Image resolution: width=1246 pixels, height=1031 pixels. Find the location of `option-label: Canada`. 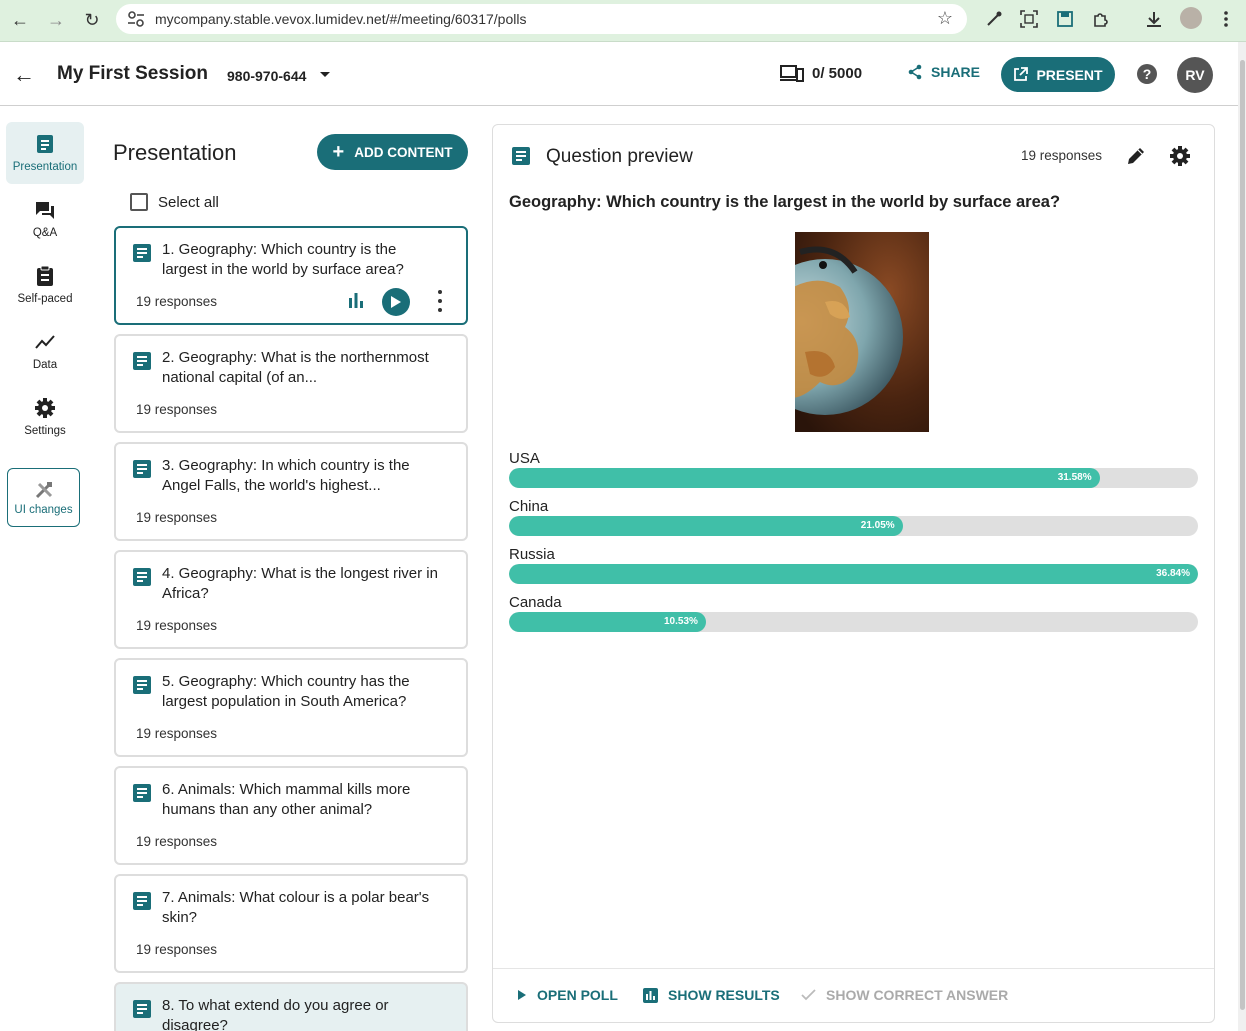

option-label: Canada is located at coordinates (535, 602).